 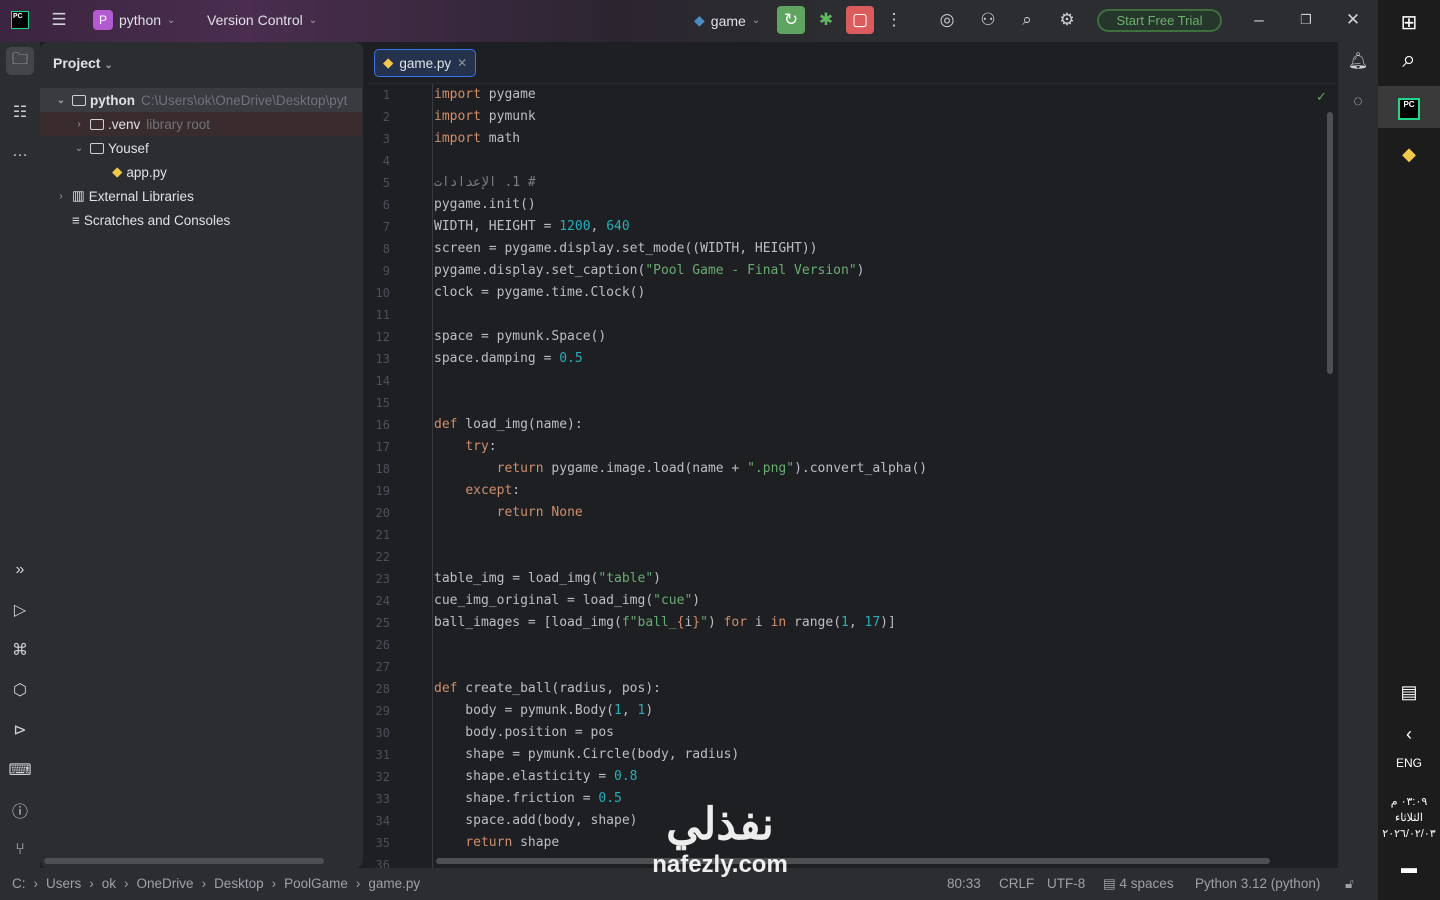 What do you see at coordinates (19, 883) in the screenshot?
I see `breadcrumb-item: C:` at bounding box center [19, 883].